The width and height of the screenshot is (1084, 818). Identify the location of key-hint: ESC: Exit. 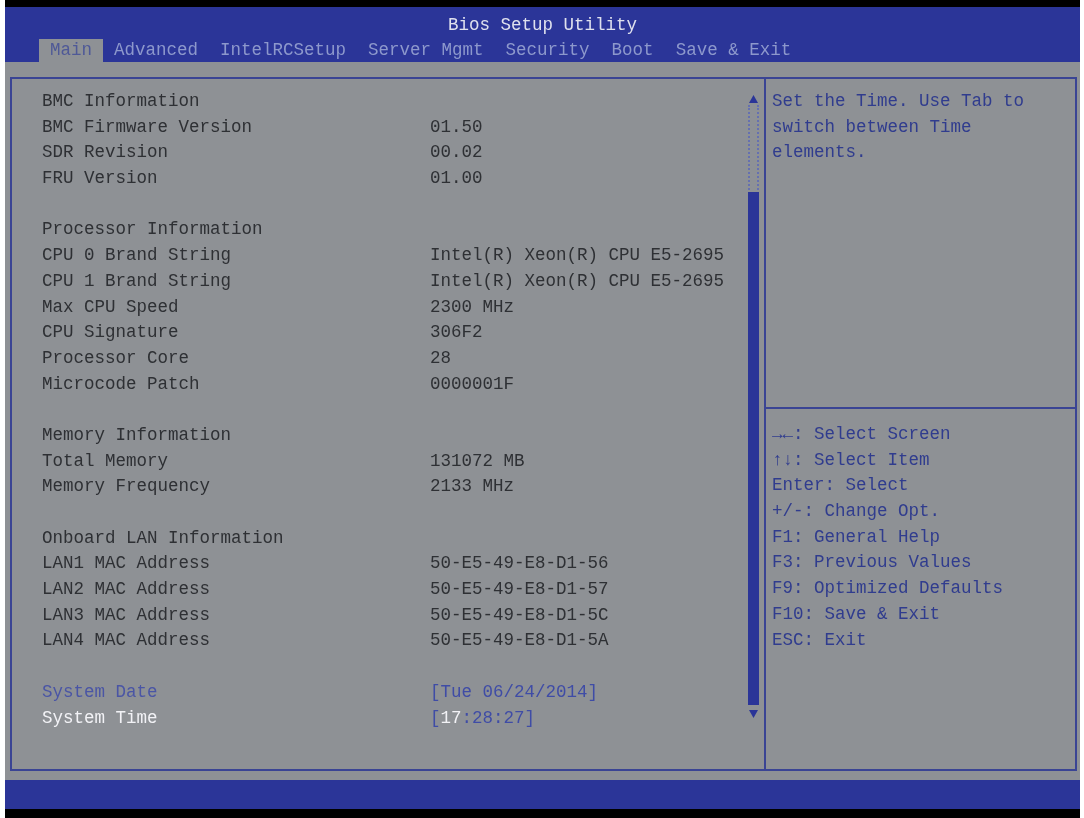
(819, 640).